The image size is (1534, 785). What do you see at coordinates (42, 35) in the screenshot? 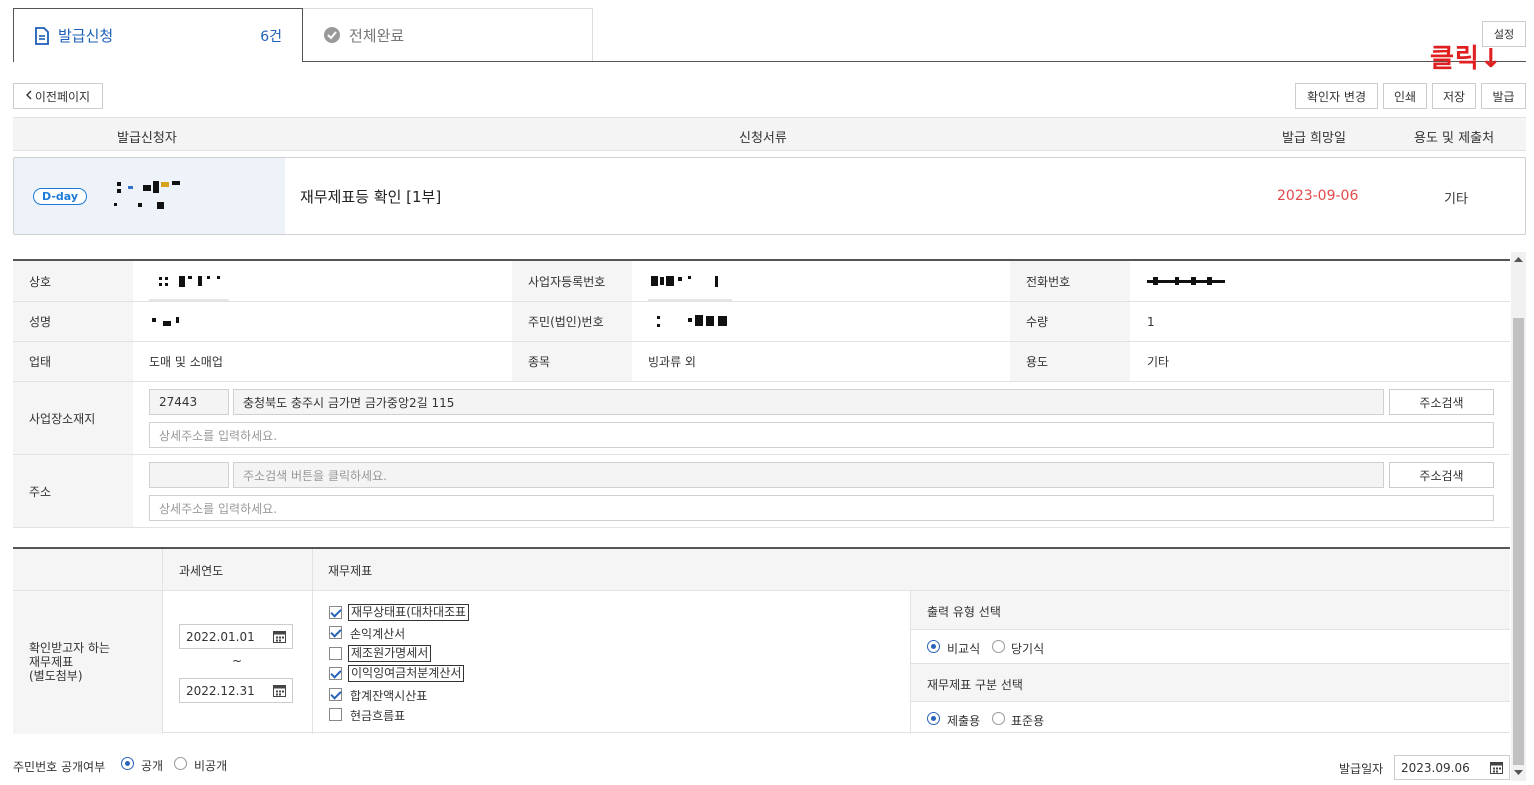
I see `document-icon` at bounding box center [42, 35].